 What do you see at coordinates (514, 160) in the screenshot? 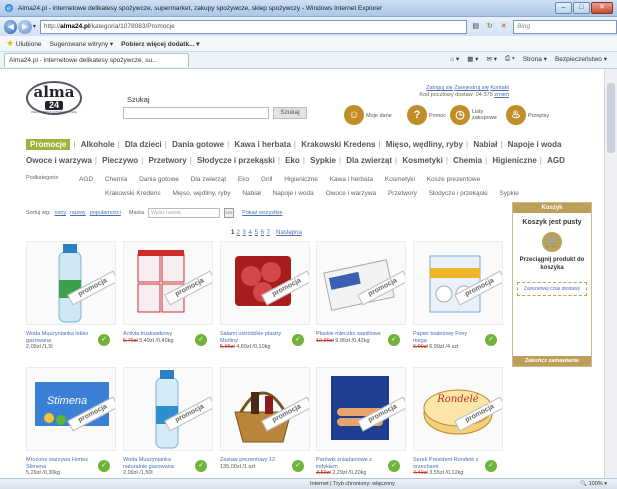
I see `nav-item-higieniczne: Higieniczne` at bounding box center [514, 160].